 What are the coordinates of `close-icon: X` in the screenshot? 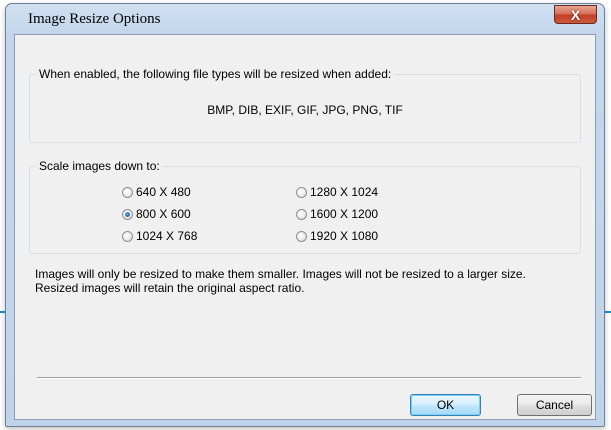 It's located at (575, 14).